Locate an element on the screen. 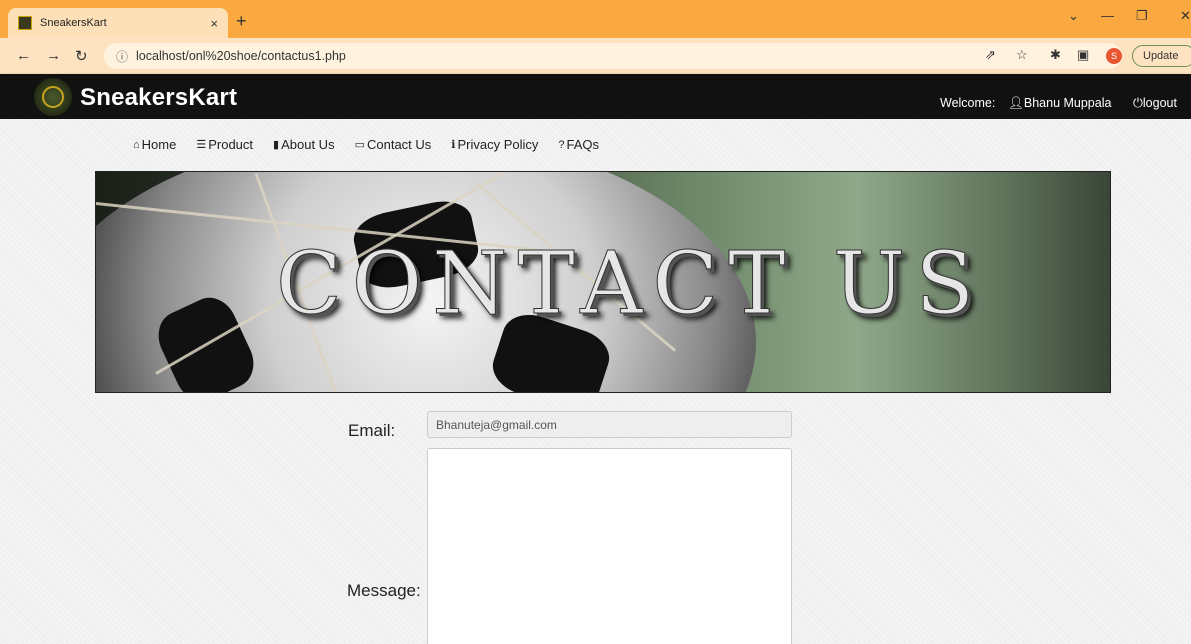  nav-label: Product is located at coordinates (231, 144).